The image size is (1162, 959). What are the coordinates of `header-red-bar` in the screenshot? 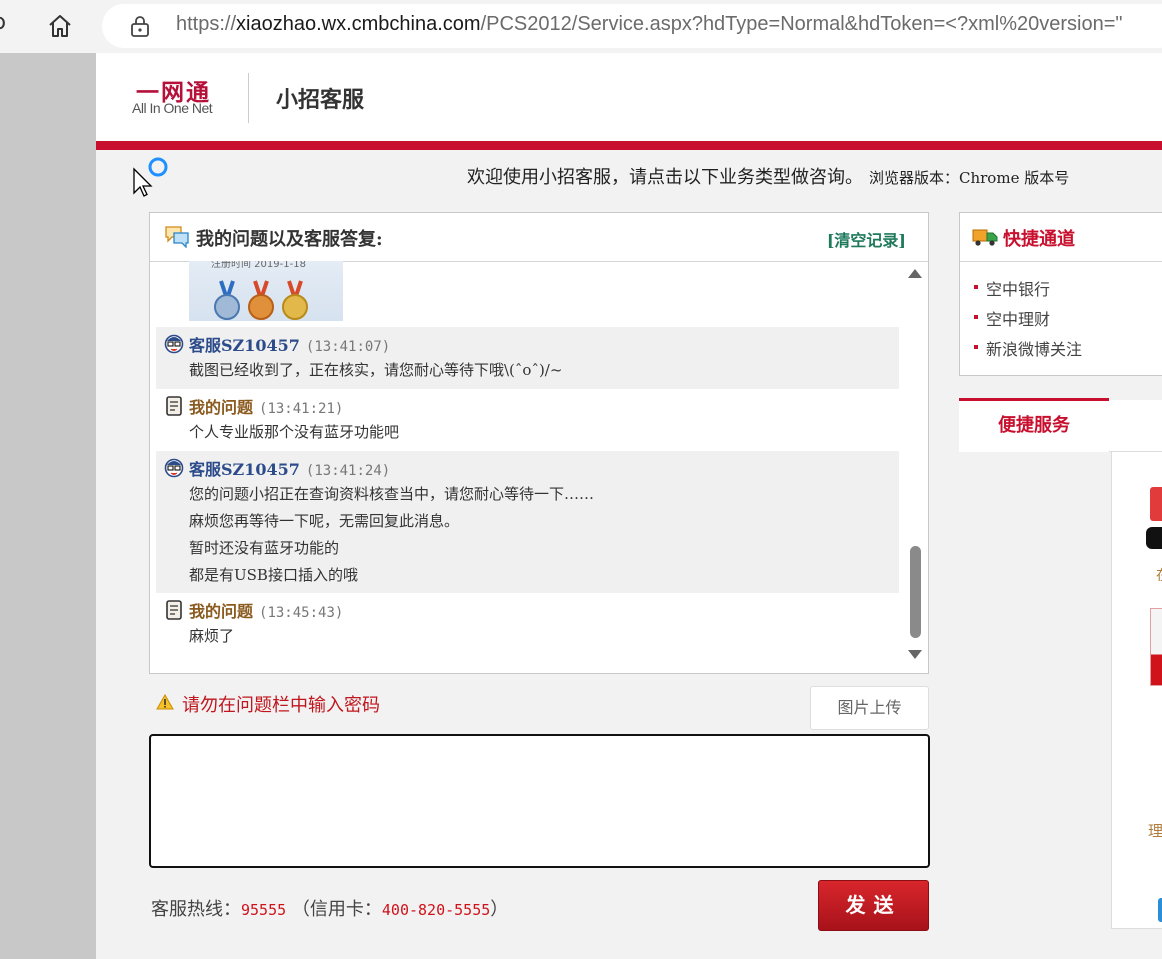 It's located at (629, 145).